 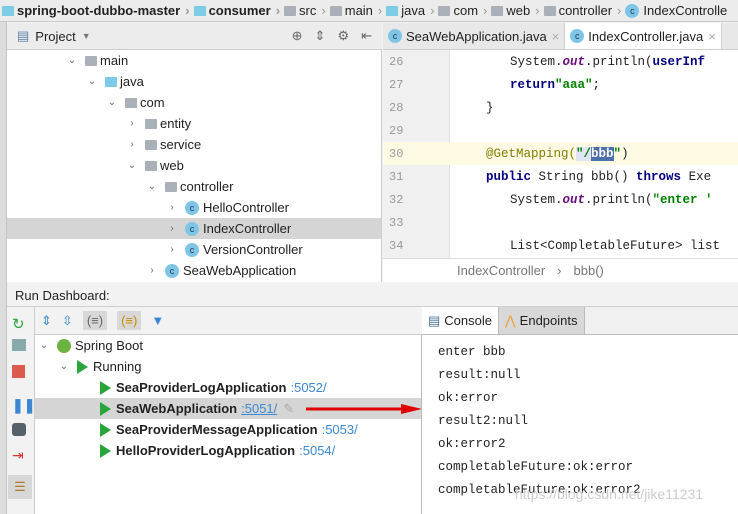 What do you see at coordinates (19, 429) in the screenshot?
I see `camera-icon` at bounding box center [19, 429].